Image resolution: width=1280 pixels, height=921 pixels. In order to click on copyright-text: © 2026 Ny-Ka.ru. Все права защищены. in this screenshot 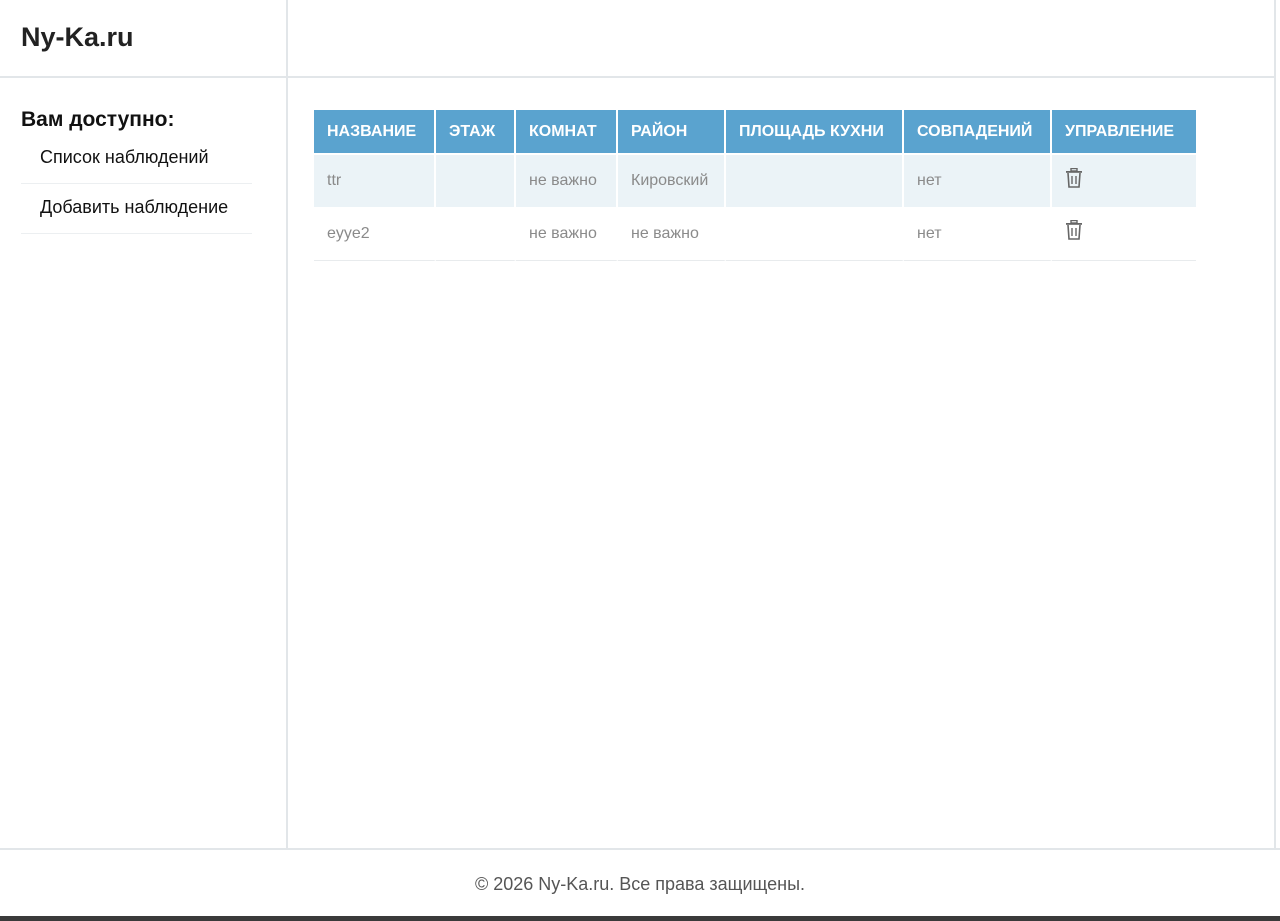, I will do `click(640, 884)`.